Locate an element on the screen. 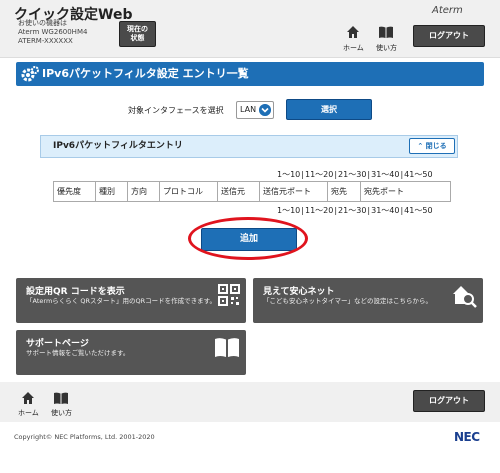  column-header: 方向 is located at coordinates (143, 191).